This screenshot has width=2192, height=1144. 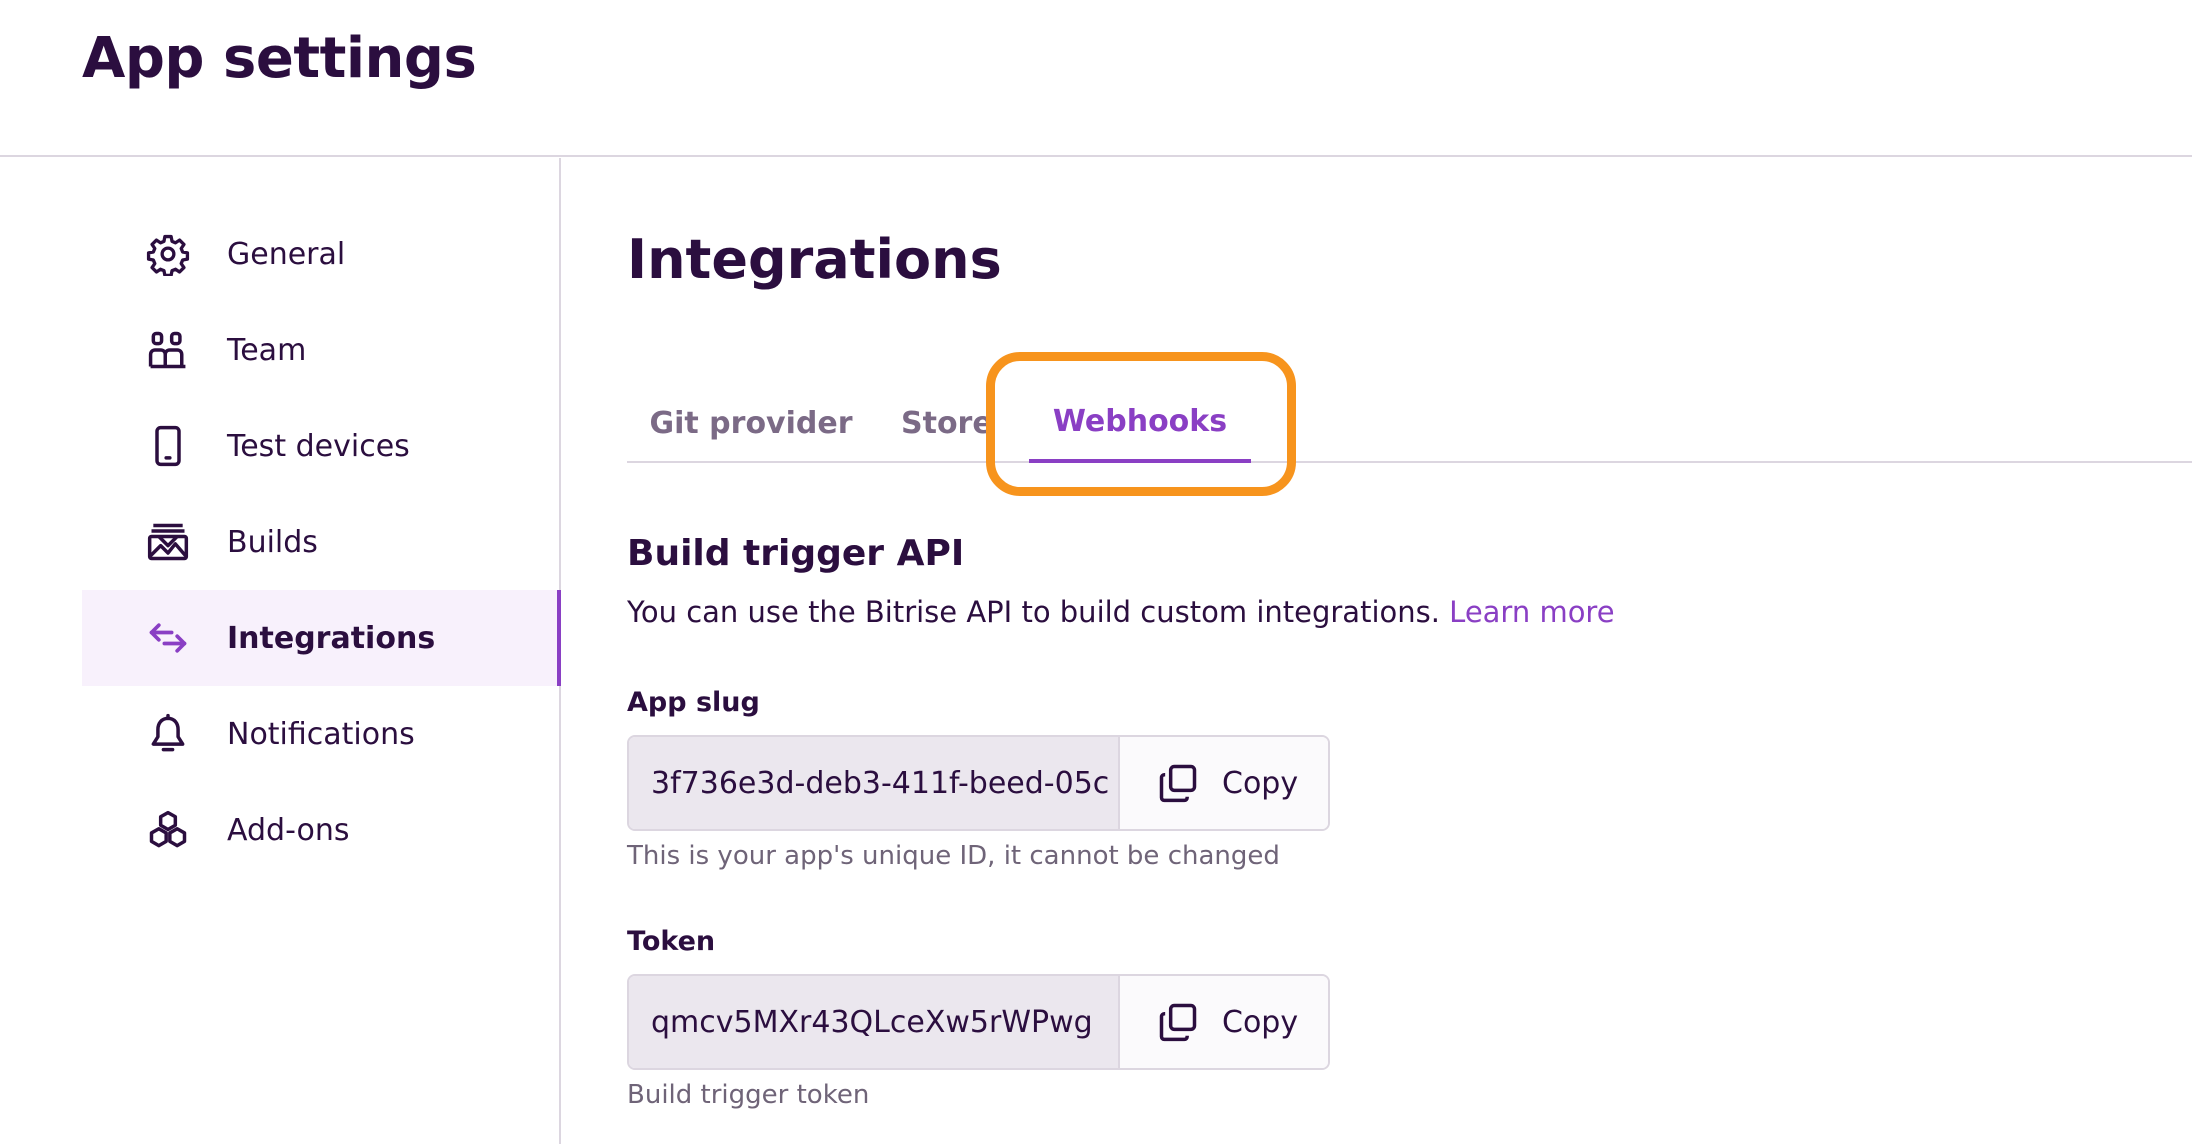 I want to click on hexagons-icon, so click(x=168, y=830).